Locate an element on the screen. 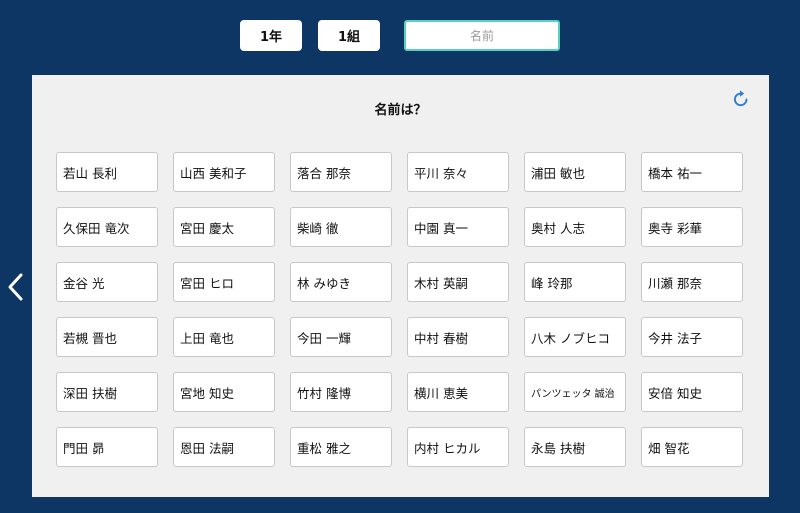 The image size is (800, 513). student-name-card: 永島 扶樹 is located at coordinates (575, 447).